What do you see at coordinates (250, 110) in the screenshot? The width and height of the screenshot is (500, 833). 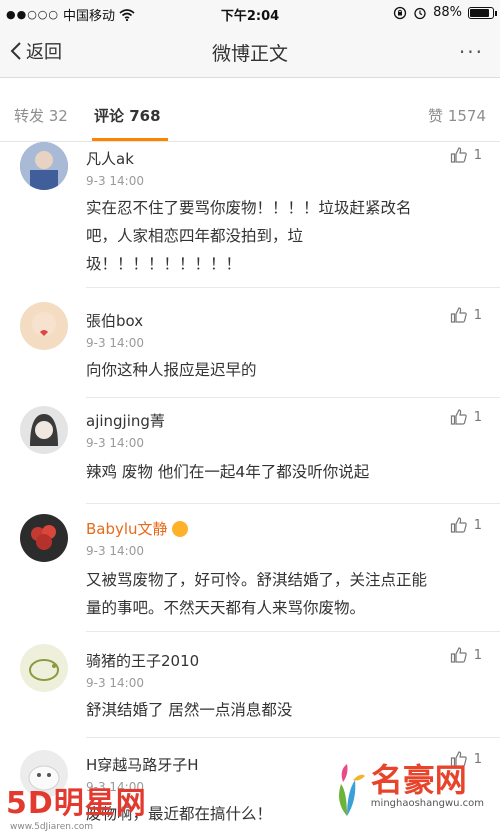 I see `tab-bar: 转发 32 评论 768 赞 1574` at bounding box center [250, 110].